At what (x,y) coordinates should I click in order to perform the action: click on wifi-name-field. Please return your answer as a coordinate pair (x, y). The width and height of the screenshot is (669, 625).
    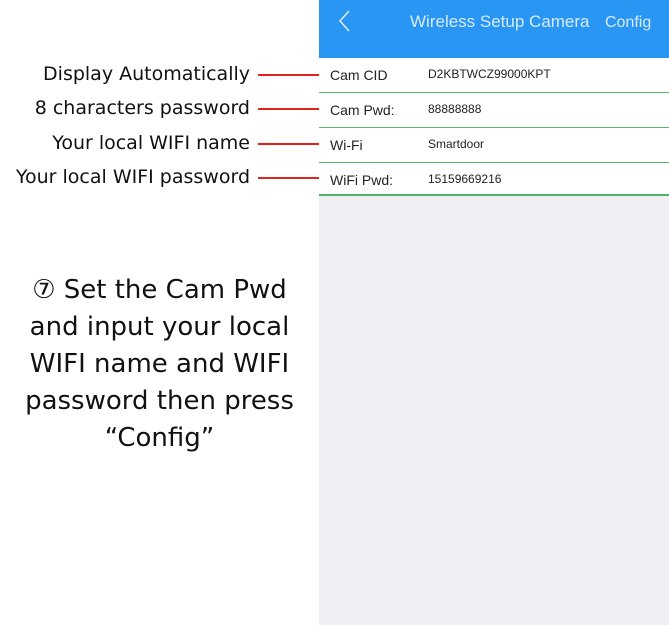
    Looking at the image, I should click on (543, 144).